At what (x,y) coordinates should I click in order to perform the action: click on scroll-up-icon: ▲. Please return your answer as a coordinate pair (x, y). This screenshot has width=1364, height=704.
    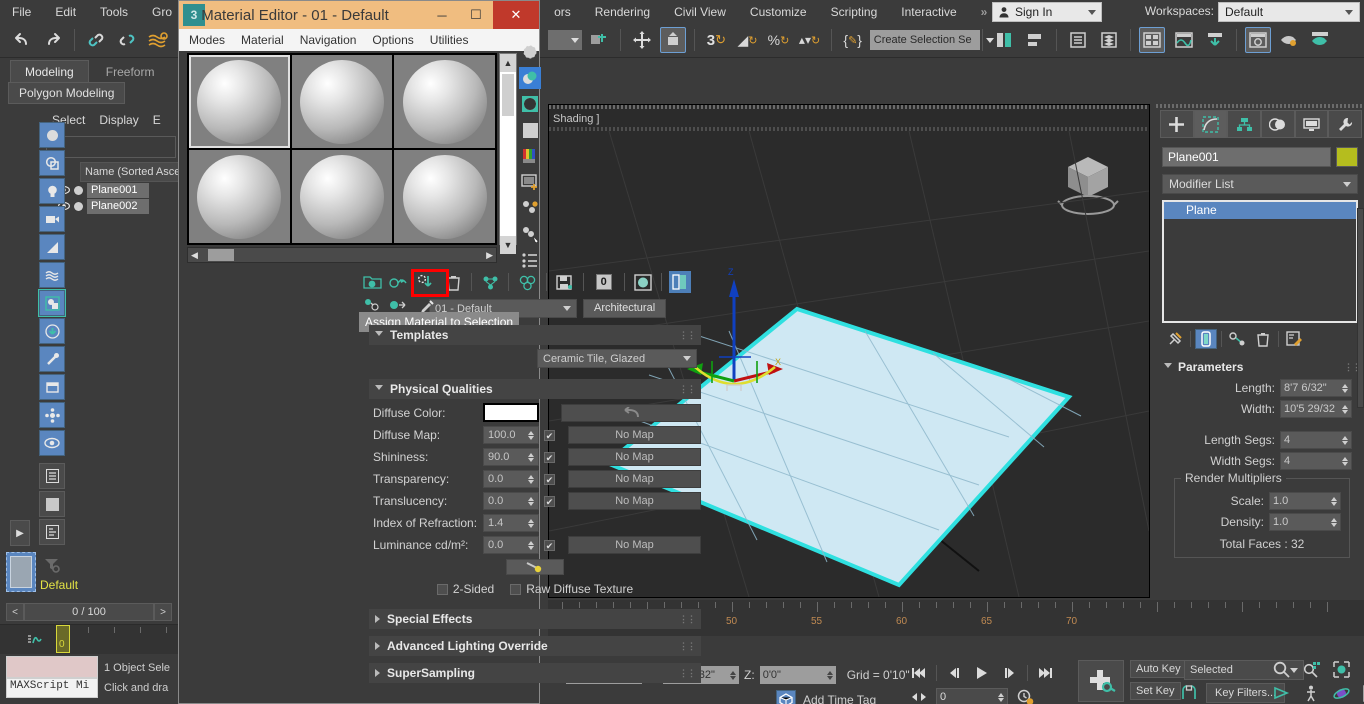
    Looking at the image, I should click on (508, 63).